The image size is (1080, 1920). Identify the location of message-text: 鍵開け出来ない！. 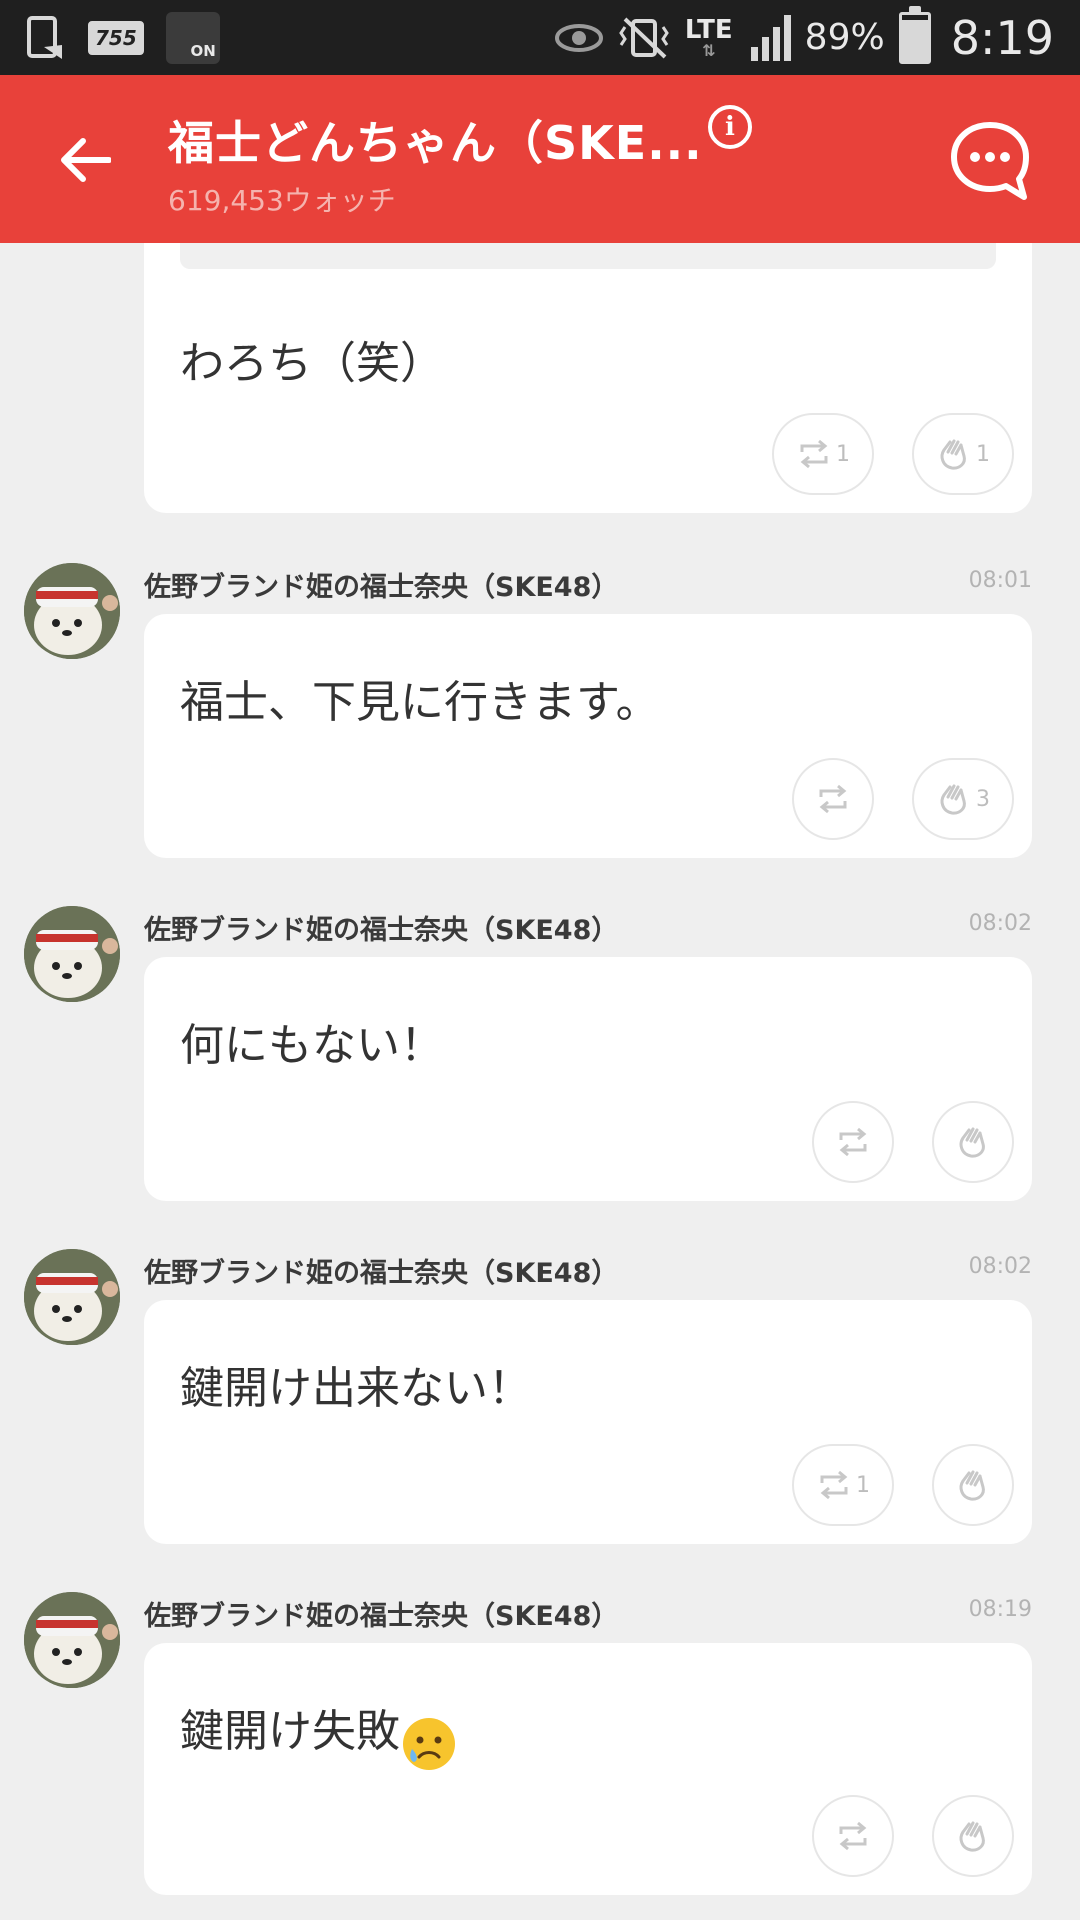
(356, 1388).